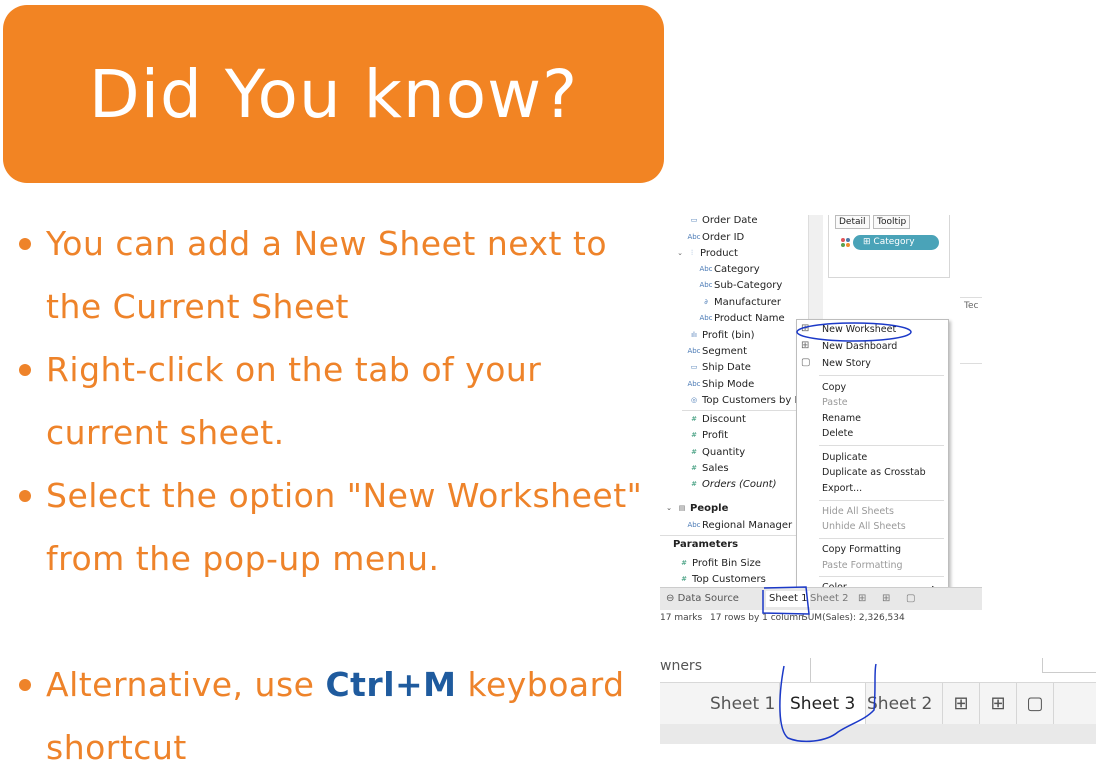 The height and width of the screenshot is (782, 1096). I want to click on title-banner: Did You know?, so click(333, 94).